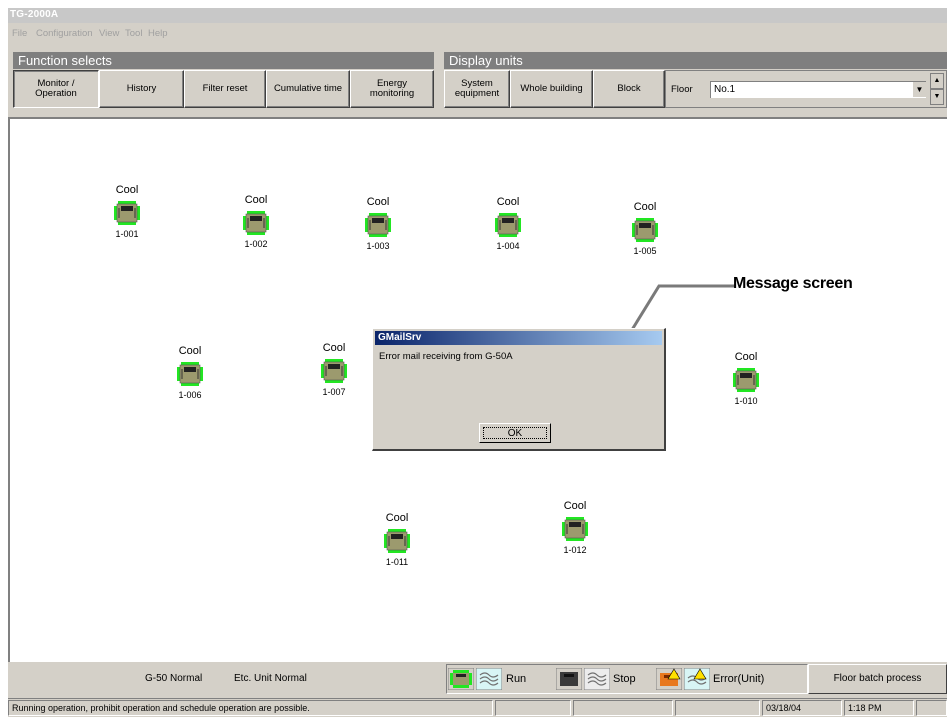 The height and width of the screenshot is (717, 947). What do you see at coordinates (378, 246) in the screenshot?
I see `unit-id: 1-003` at bounding box center [378, 246].